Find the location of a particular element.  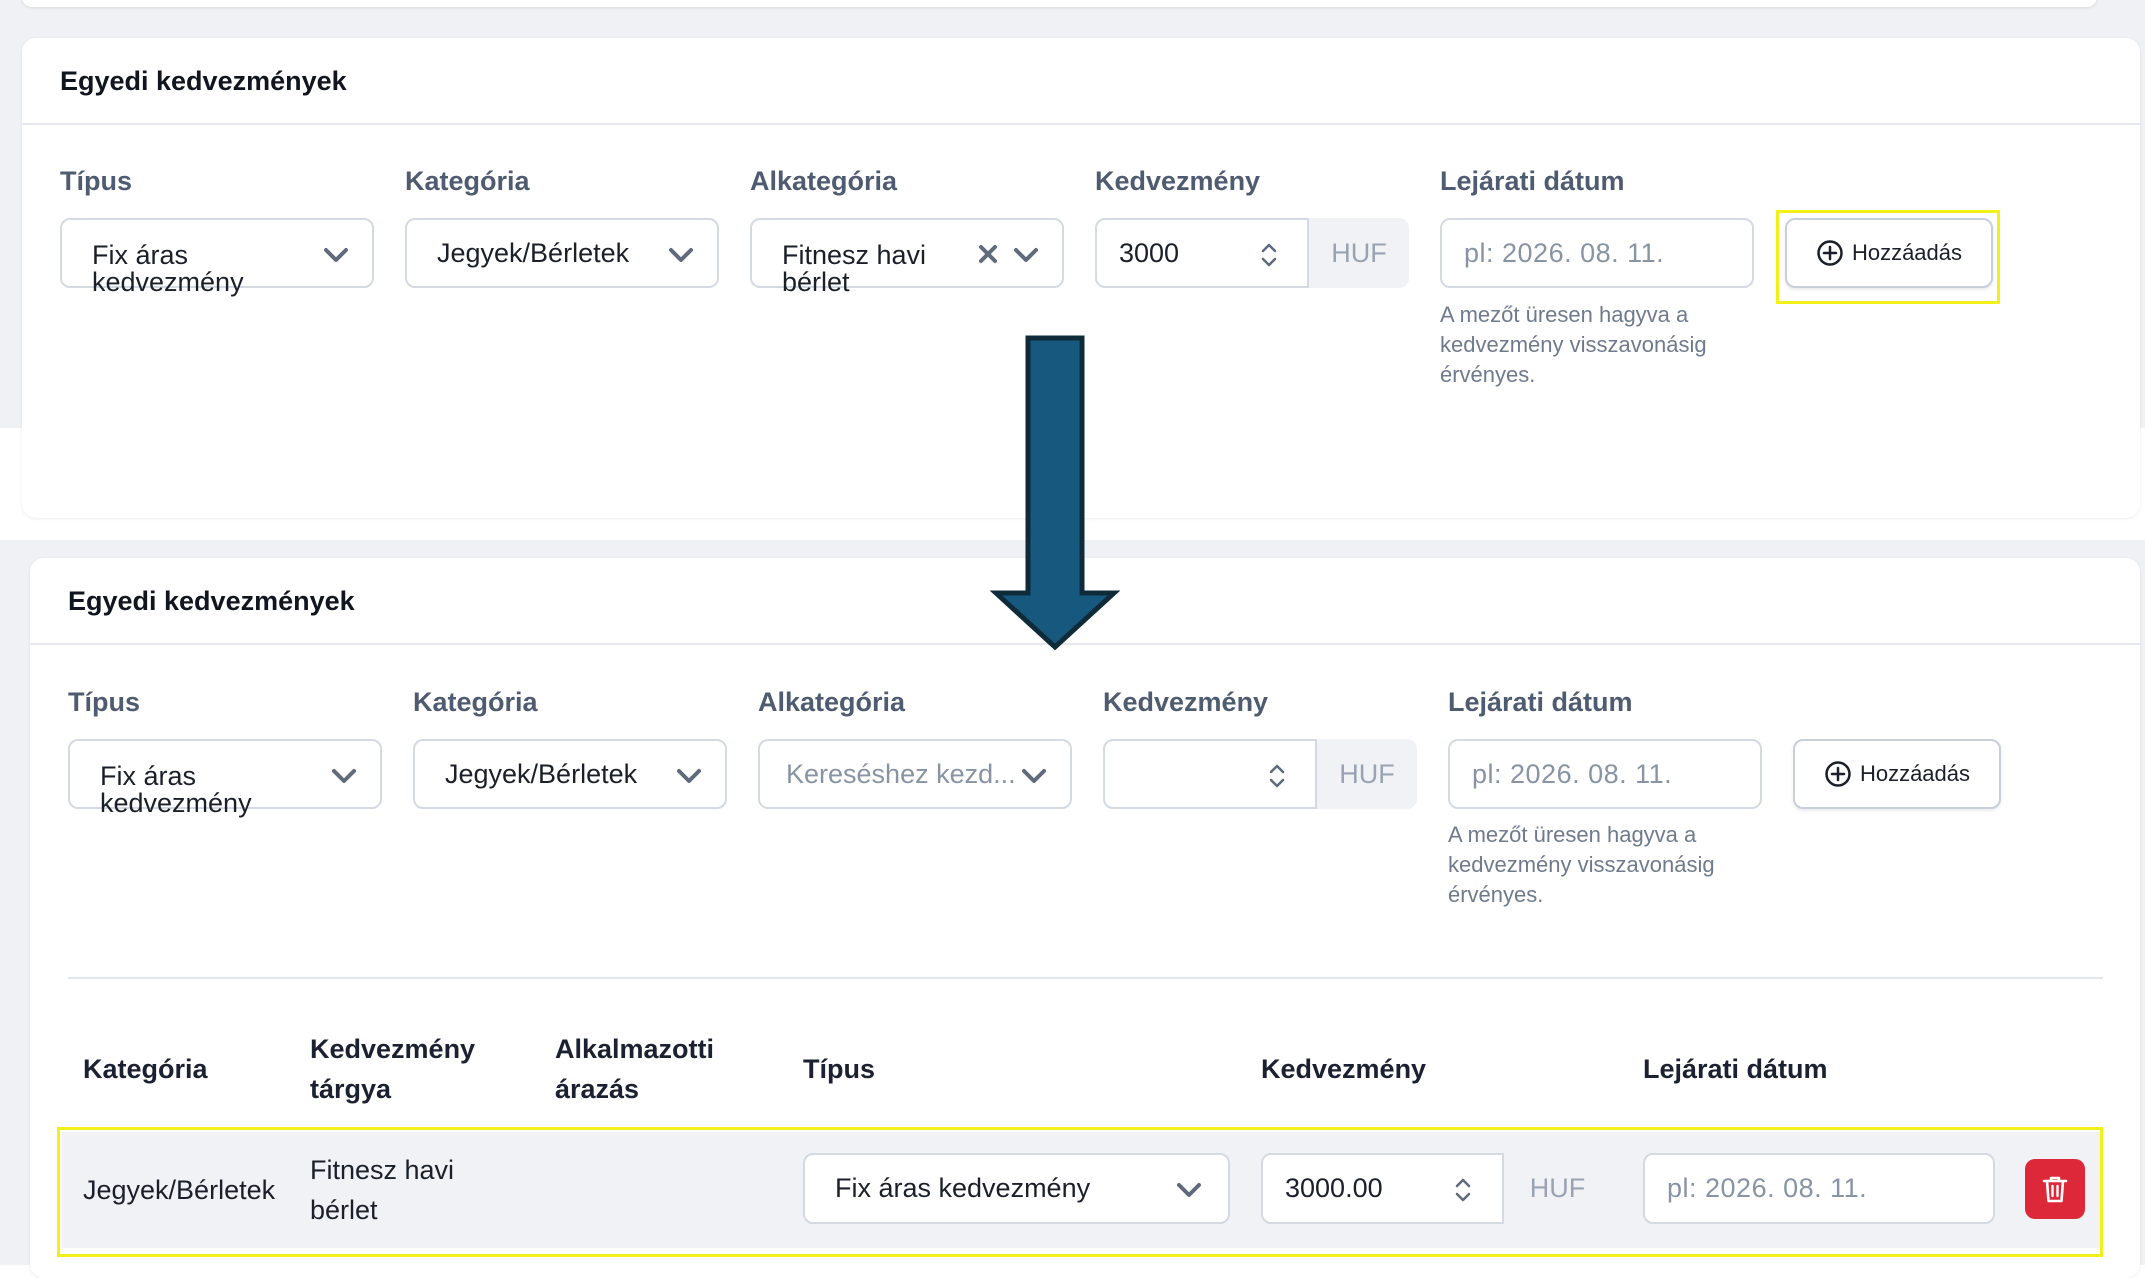

trash-icon is located at coordinates (2055, 1189).